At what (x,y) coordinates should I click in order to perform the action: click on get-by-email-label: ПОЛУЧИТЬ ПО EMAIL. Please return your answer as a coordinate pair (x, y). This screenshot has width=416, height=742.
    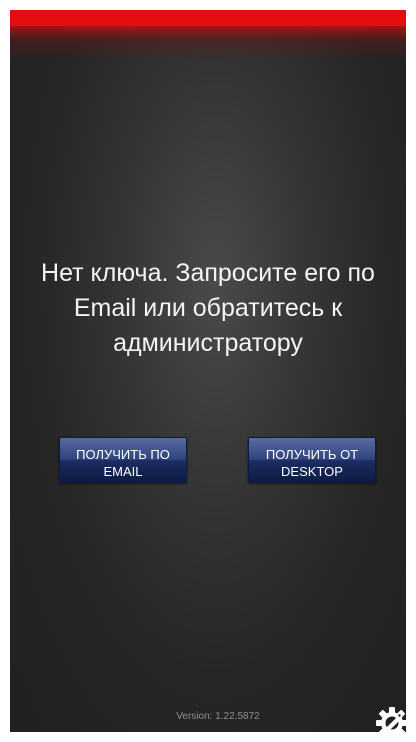
    Looking at the image, I should click on (123, 463).